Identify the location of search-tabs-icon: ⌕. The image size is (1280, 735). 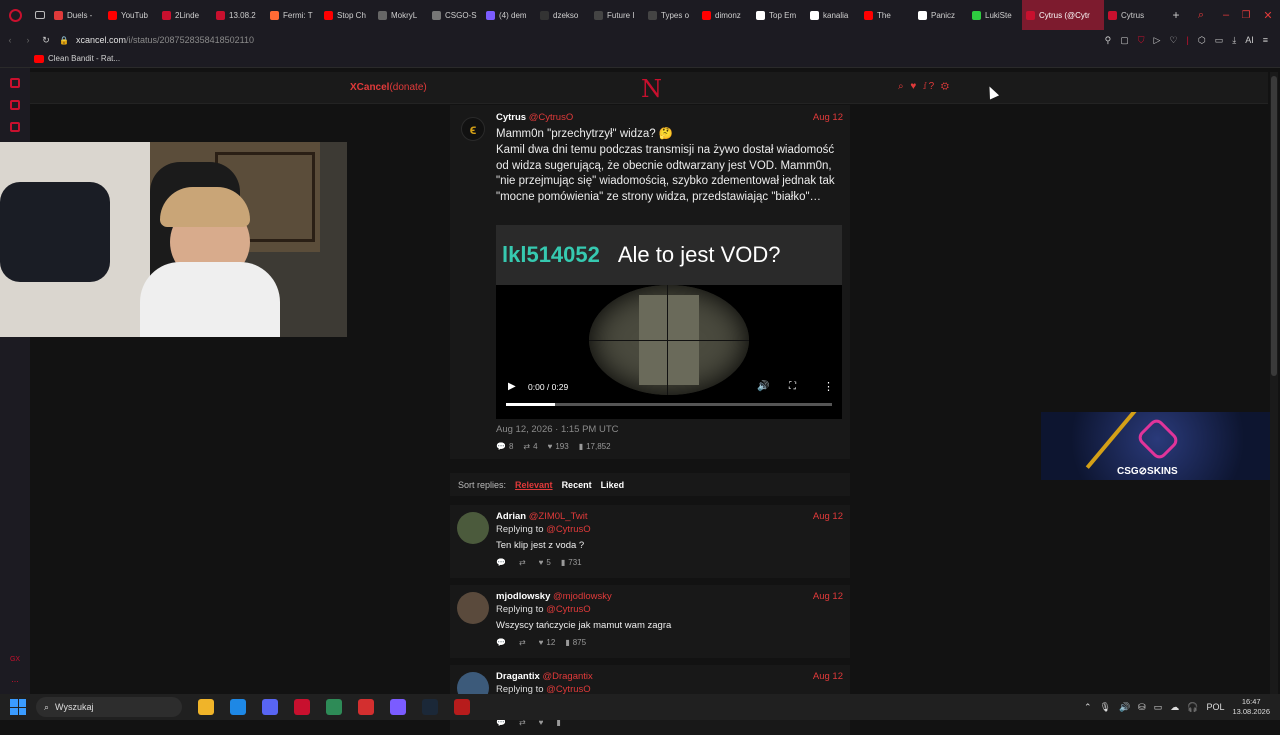
(1201, 15).